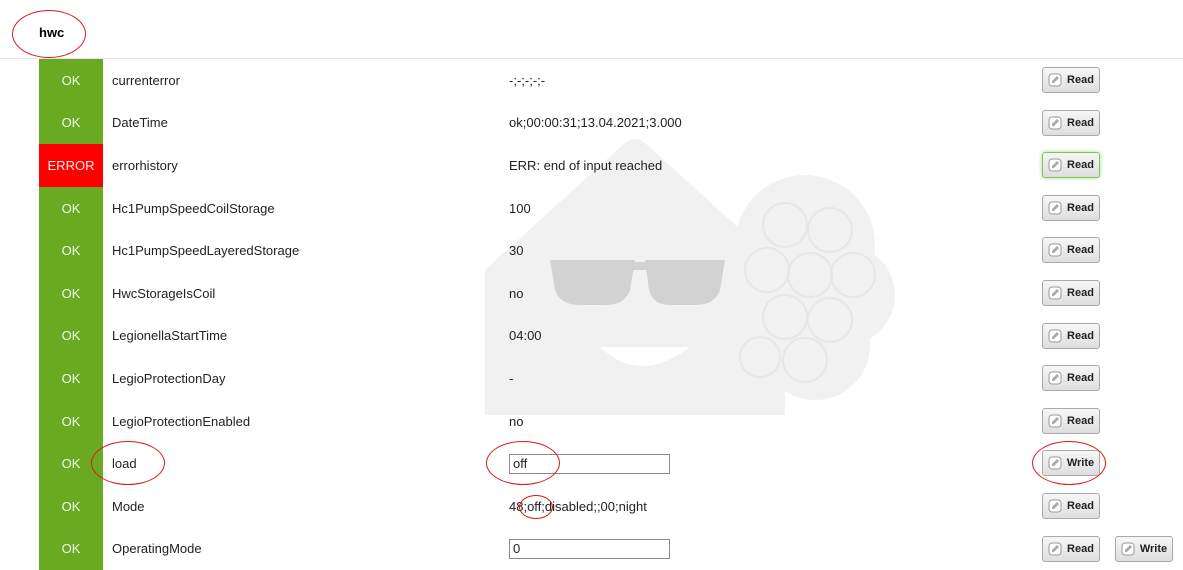 The height and width of the screenshot is (570, 1183). I want to click on parameter-value: ok;00:00:31;13.04.2021;3.000, so click(595, 123).